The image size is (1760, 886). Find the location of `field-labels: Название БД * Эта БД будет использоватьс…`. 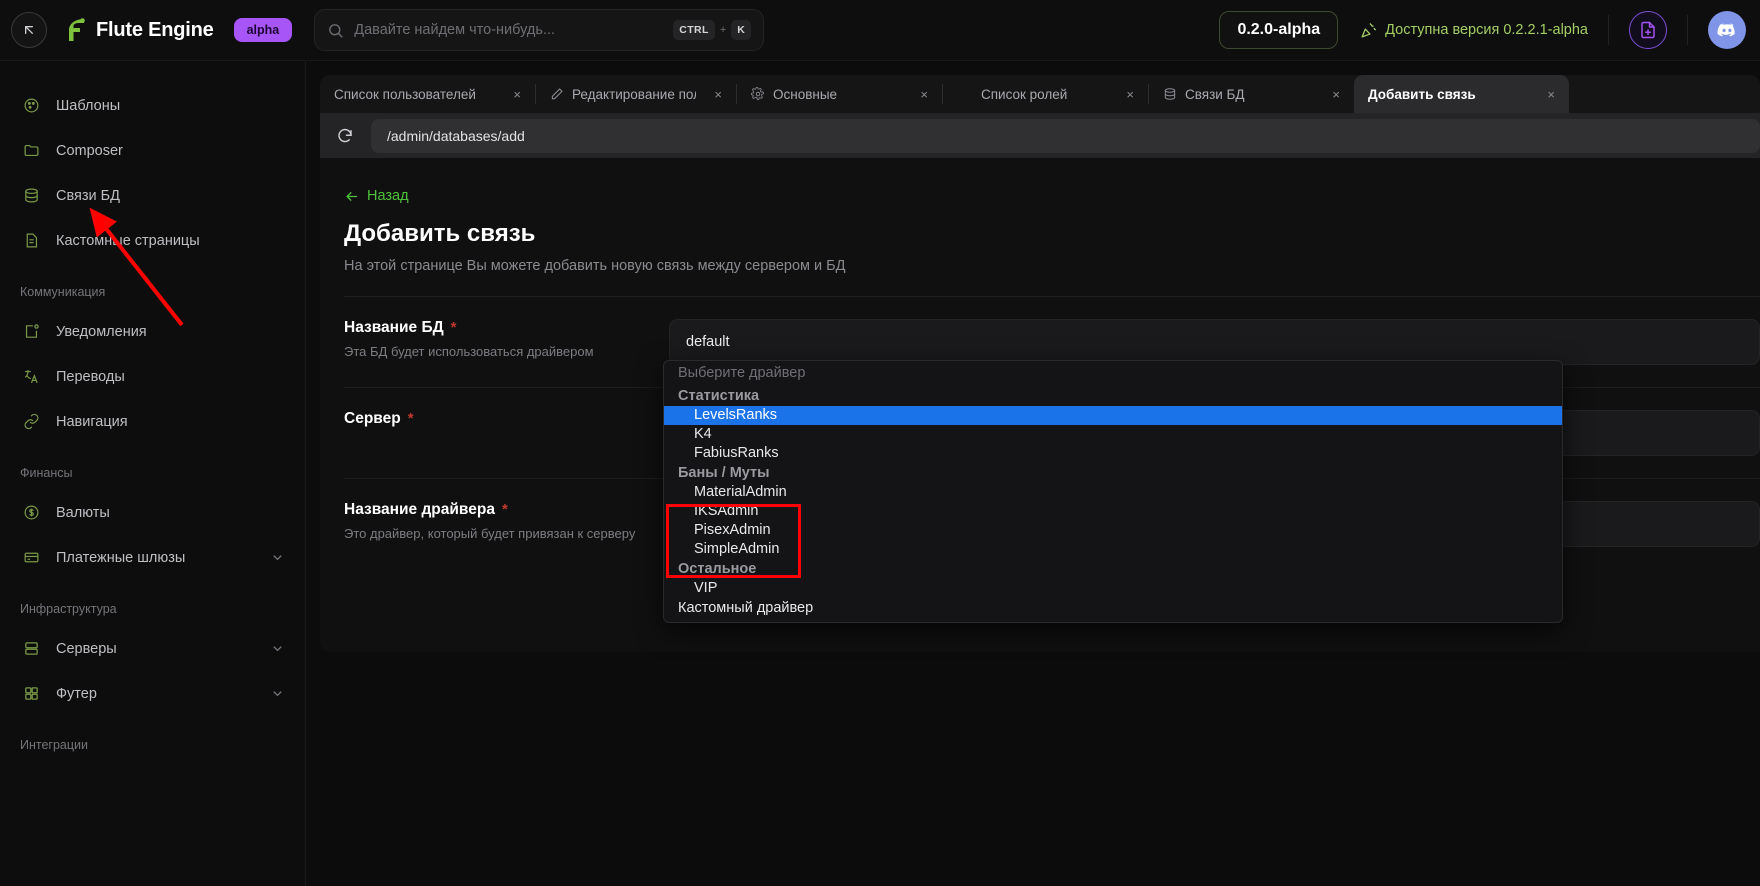

field-labels: Название БД * Эта БД будет использоватьс… is located at coordinates (506, 339).